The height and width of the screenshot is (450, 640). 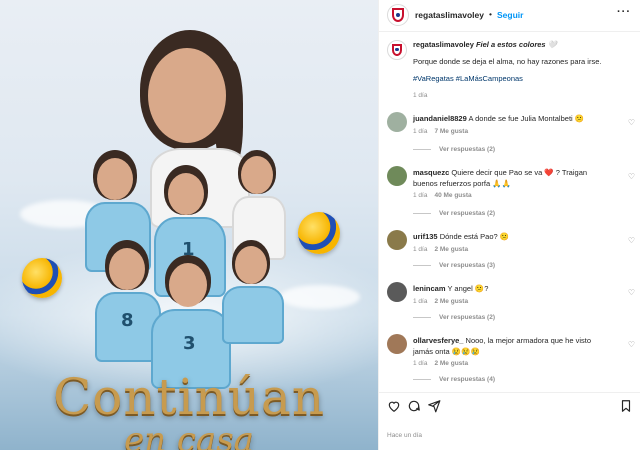 I want to click on comment-likes: 7 Me gusta, so click(x=451, y=131).